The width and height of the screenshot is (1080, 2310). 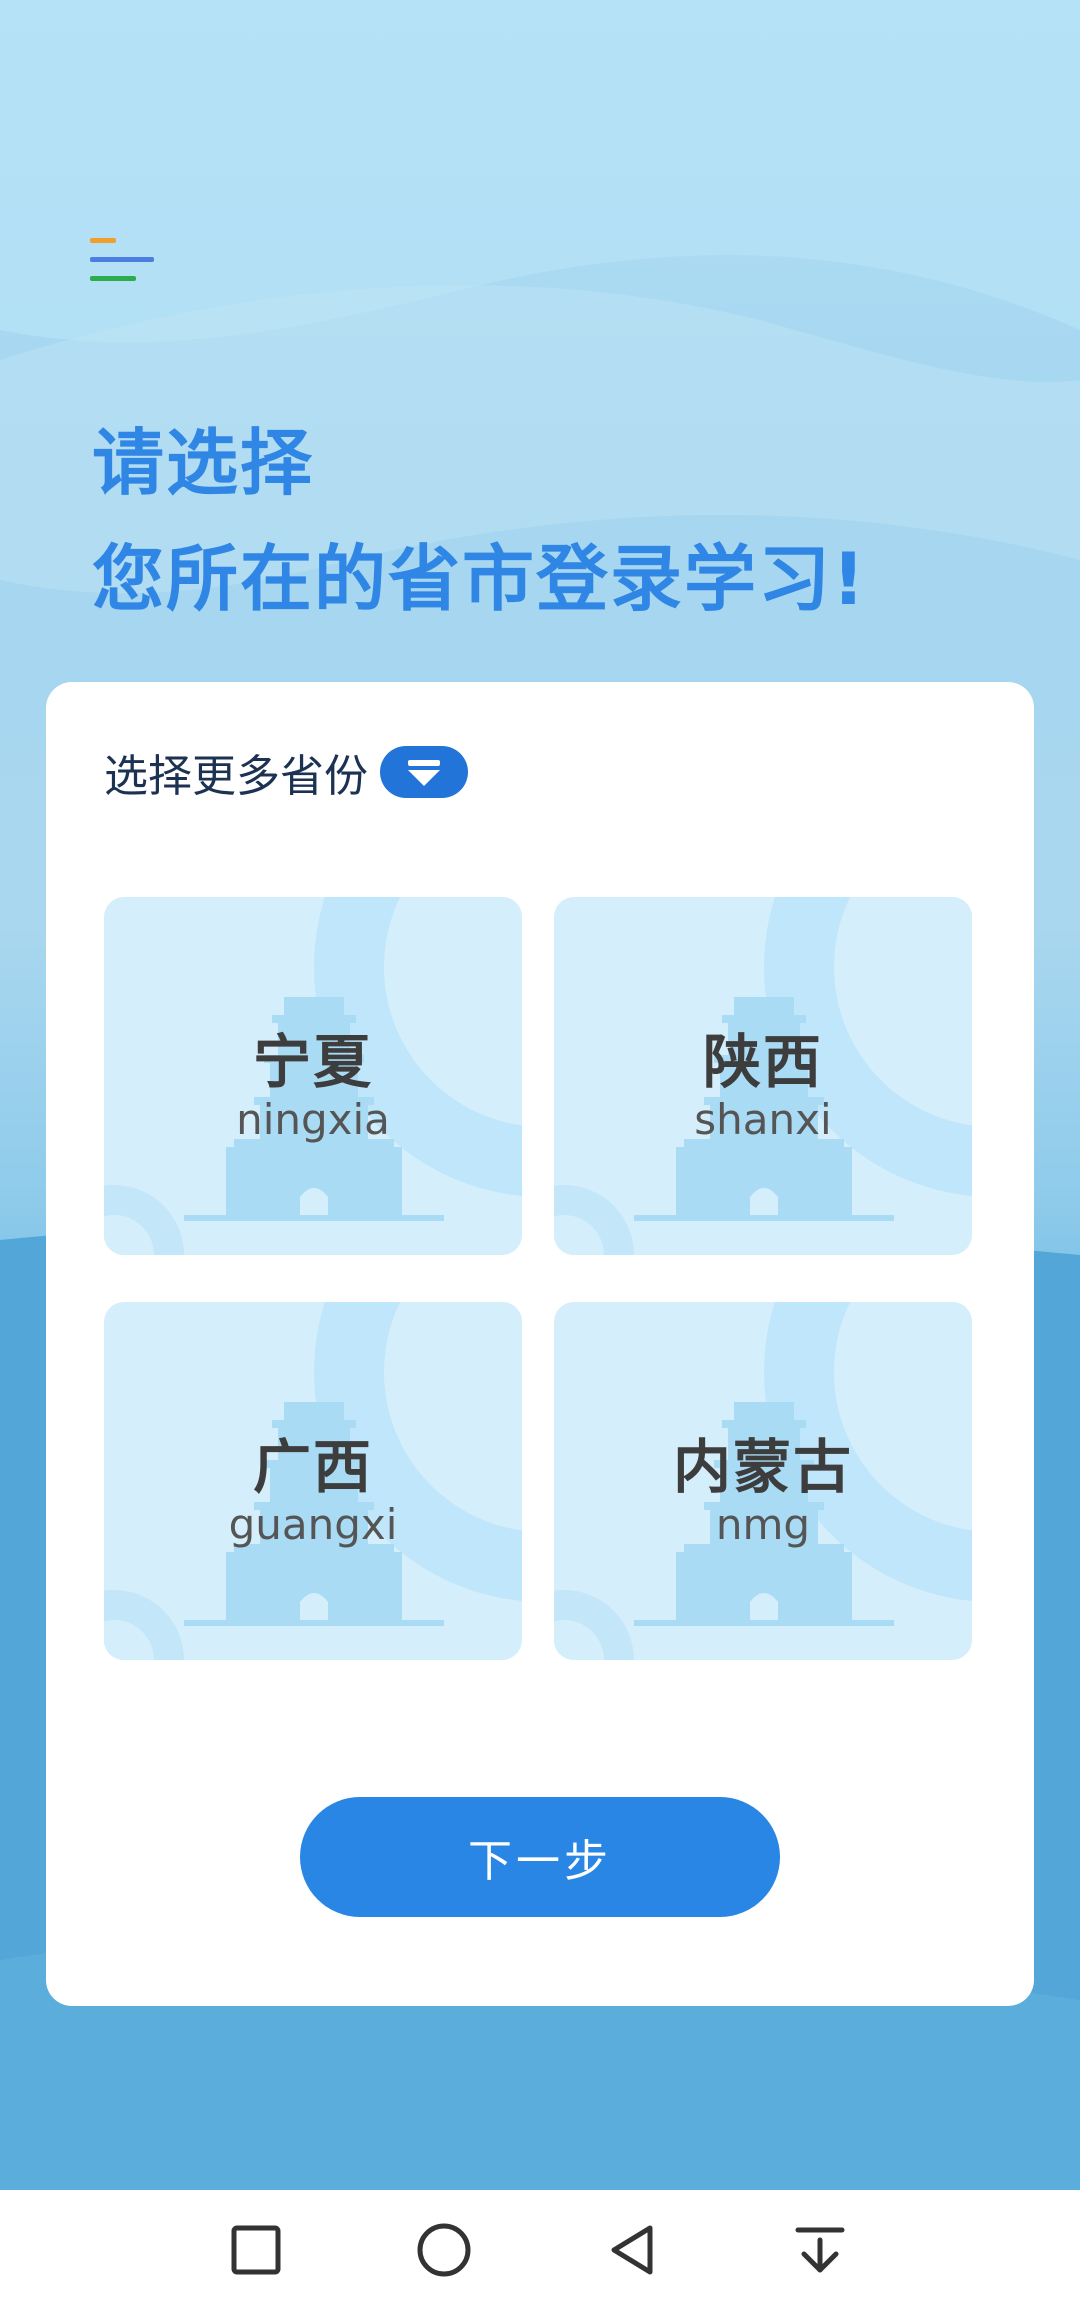 I want to click on triangle-back-icon, so click(x=632, y=2250).